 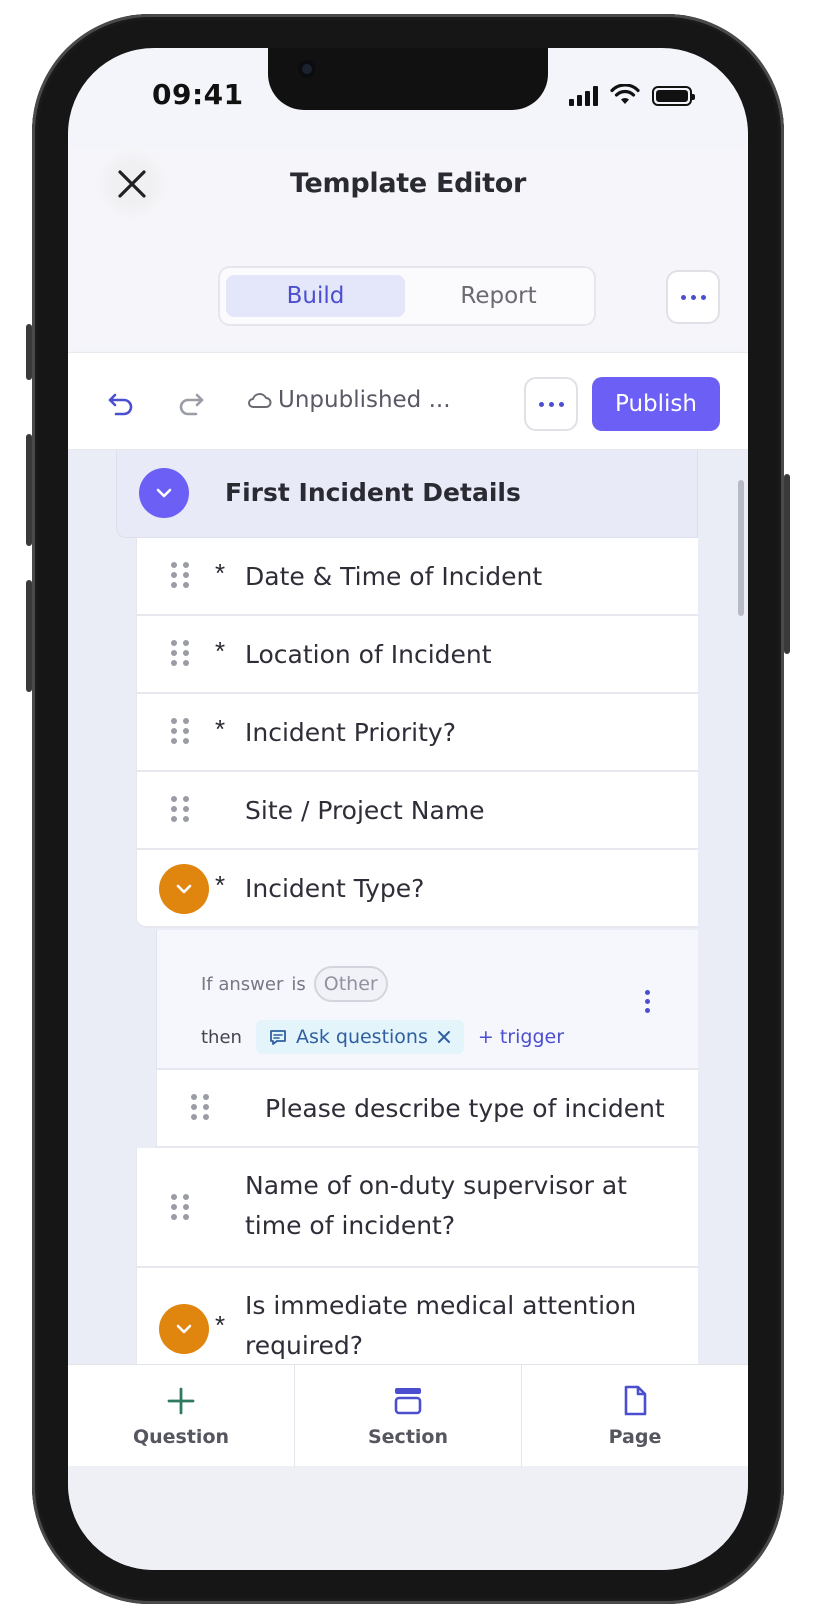 I want to click on add-question-label: Question, so click(x=181, y=1436).